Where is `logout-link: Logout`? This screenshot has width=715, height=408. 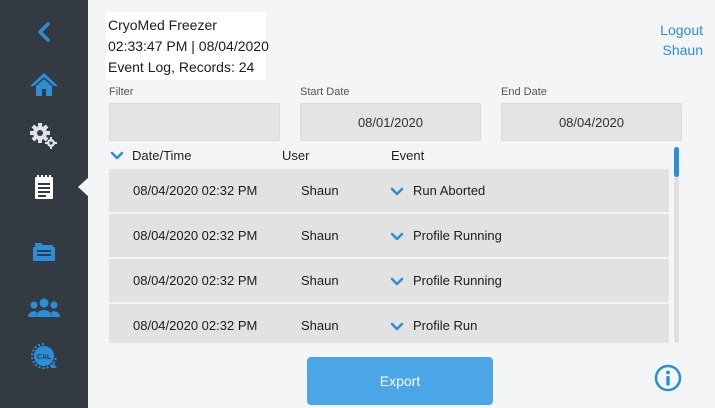
logout-link: Logout is located at coordinates (681, 30).